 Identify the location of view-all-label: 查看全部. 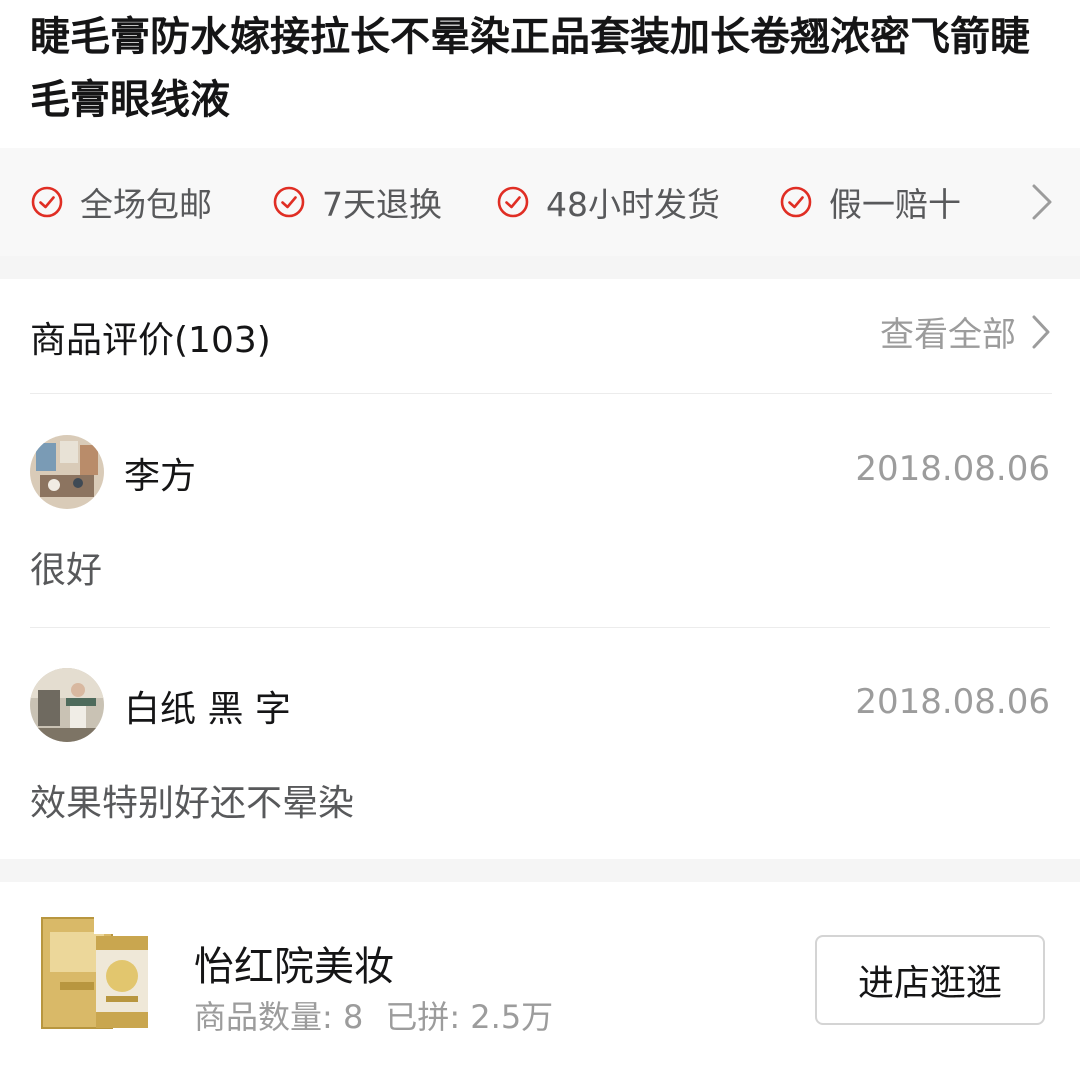
(948, 335).